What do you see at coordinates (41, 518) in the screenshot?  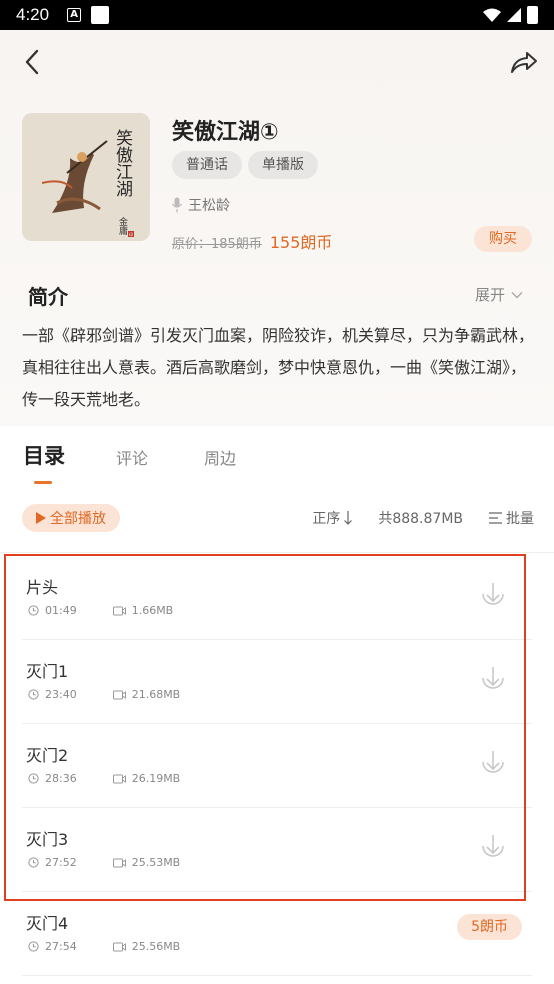 I see `play-icon` at bounding box center [41, 518].